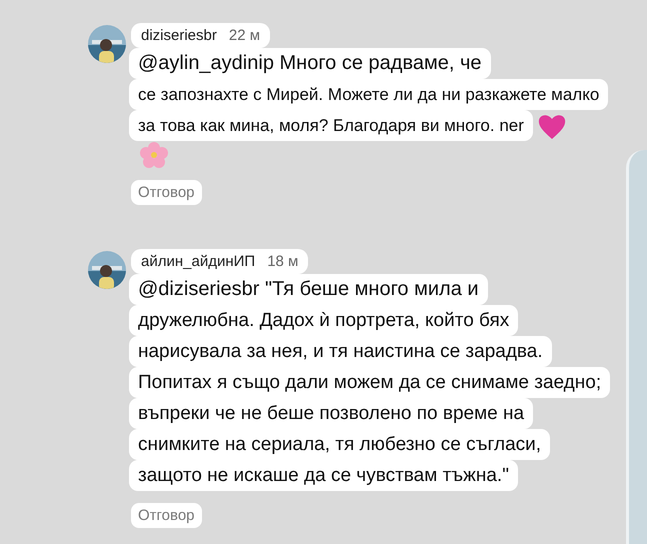 This screenshot has height=544, width=647. I want to click on comment-line: дружелюбна. Дадох ѝ портрета, който бях, so click(323, 320).